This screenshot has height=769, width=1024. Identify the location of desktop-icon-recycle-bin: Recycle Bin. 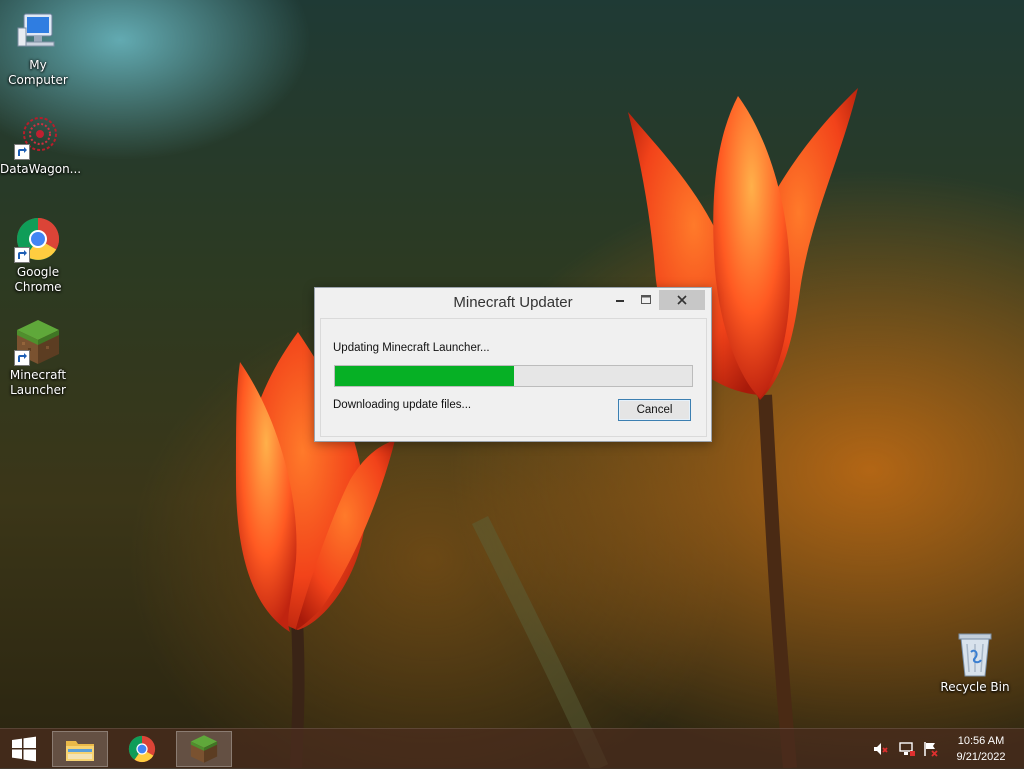
(975, 662).